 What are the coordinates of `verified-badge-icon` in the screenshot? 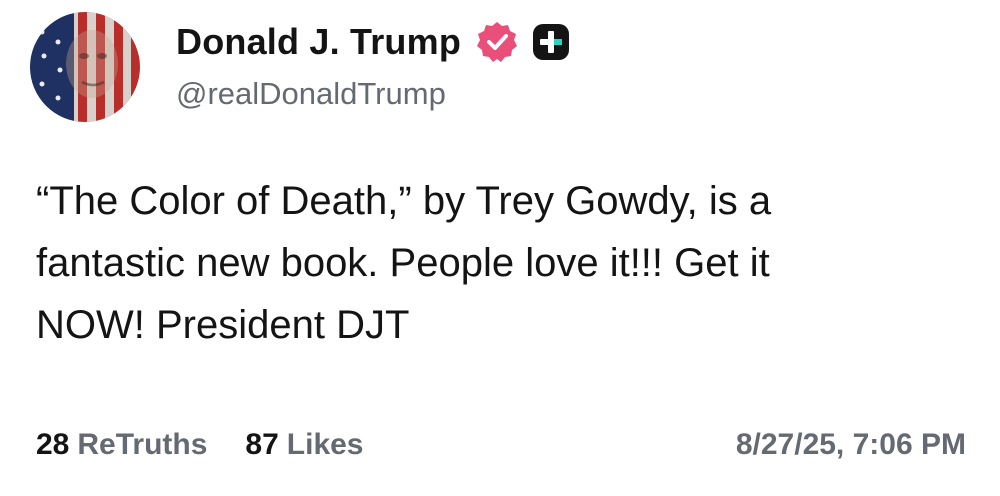 It's located at (497, 42).